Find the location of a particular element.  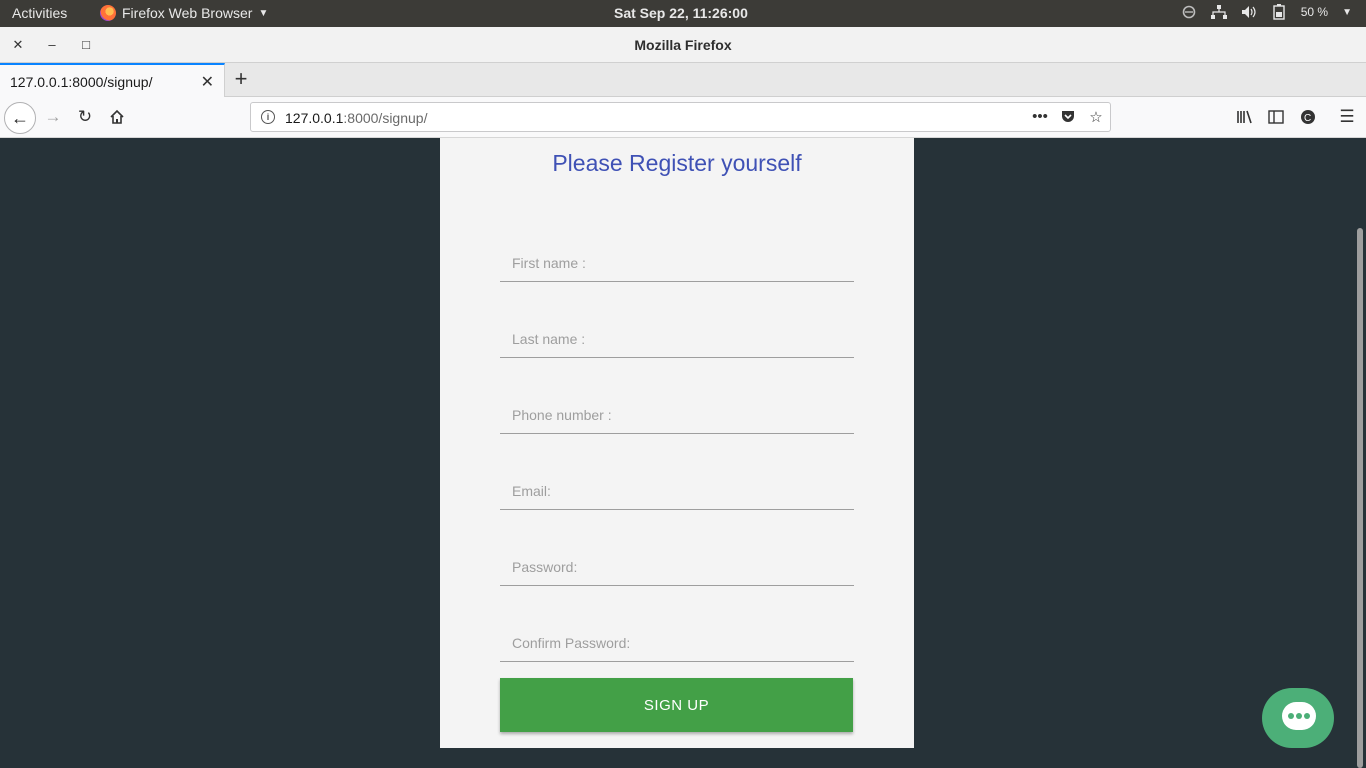

reload-icon: ↻ is located at coordinates (85, 117).